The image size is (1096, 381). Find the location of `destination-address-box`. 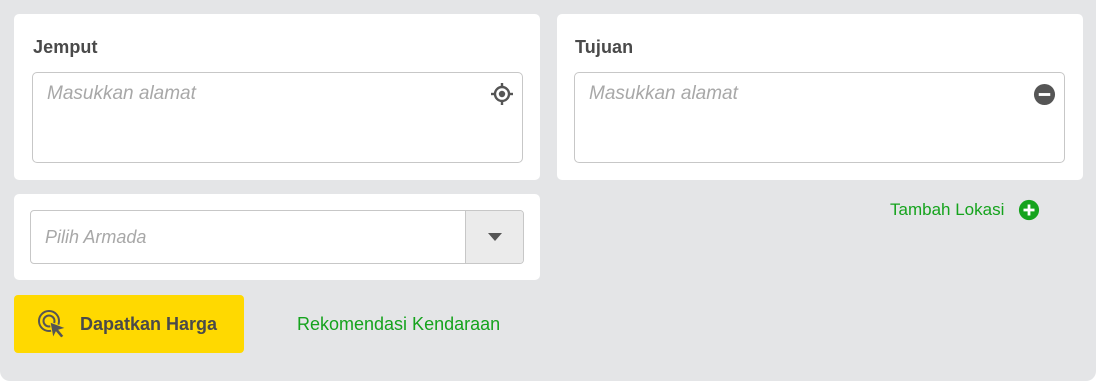

destination-address-box is located at coordinates (819, 117).